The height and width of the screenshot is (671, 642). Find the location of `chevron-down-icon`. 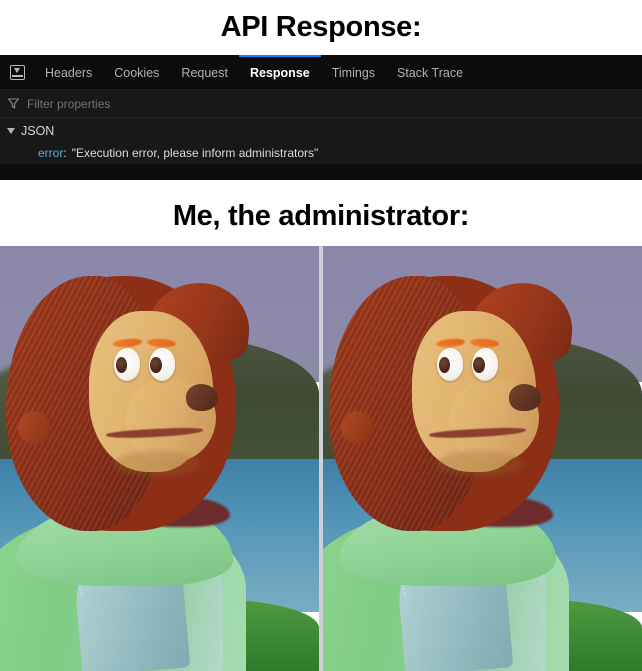

chevron-down-icon is located at coordinates (11, 131).